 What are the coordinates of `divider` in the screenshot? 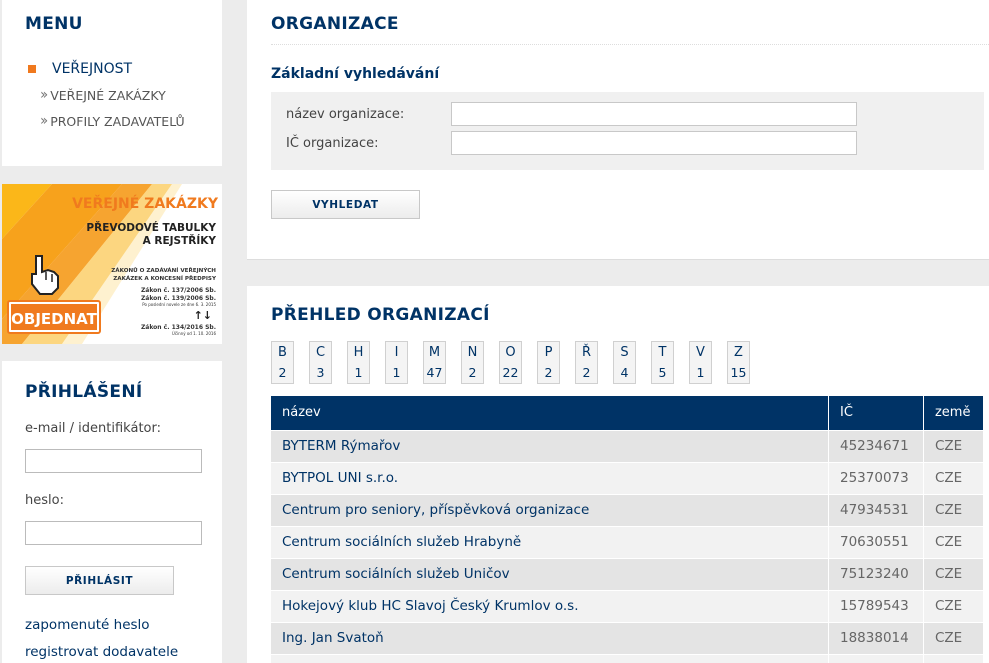 It's located at (630, 44).